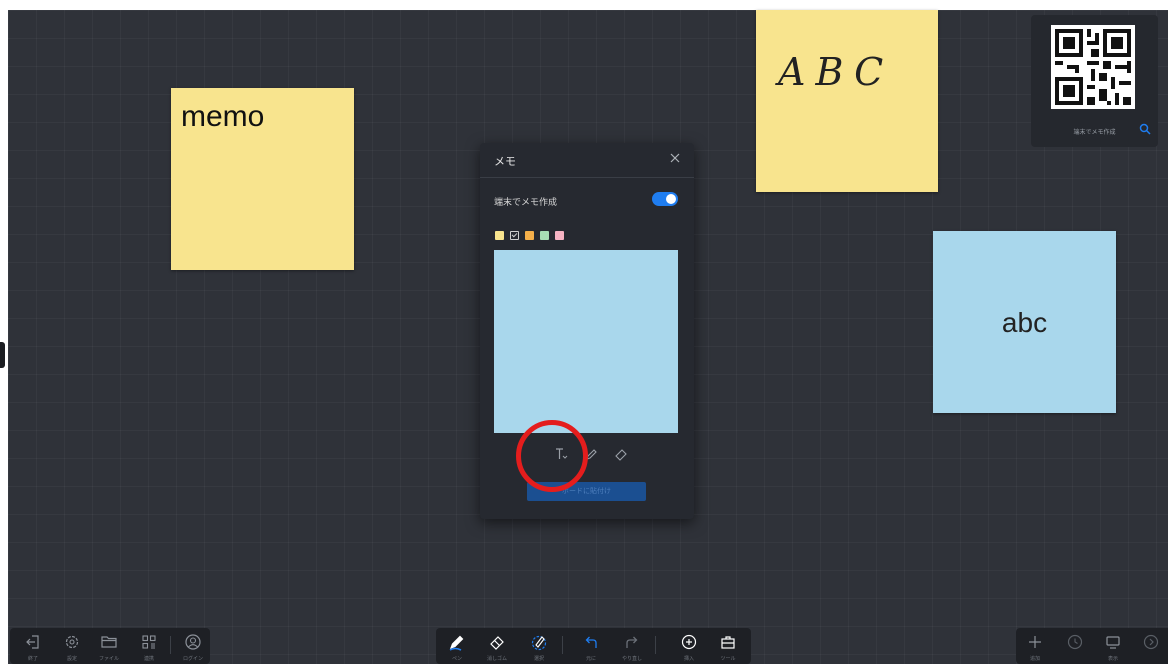  What do you see at coordinates (193, 642) in the screenshot?
I see `user-icon` at bounding box center [193, 642].